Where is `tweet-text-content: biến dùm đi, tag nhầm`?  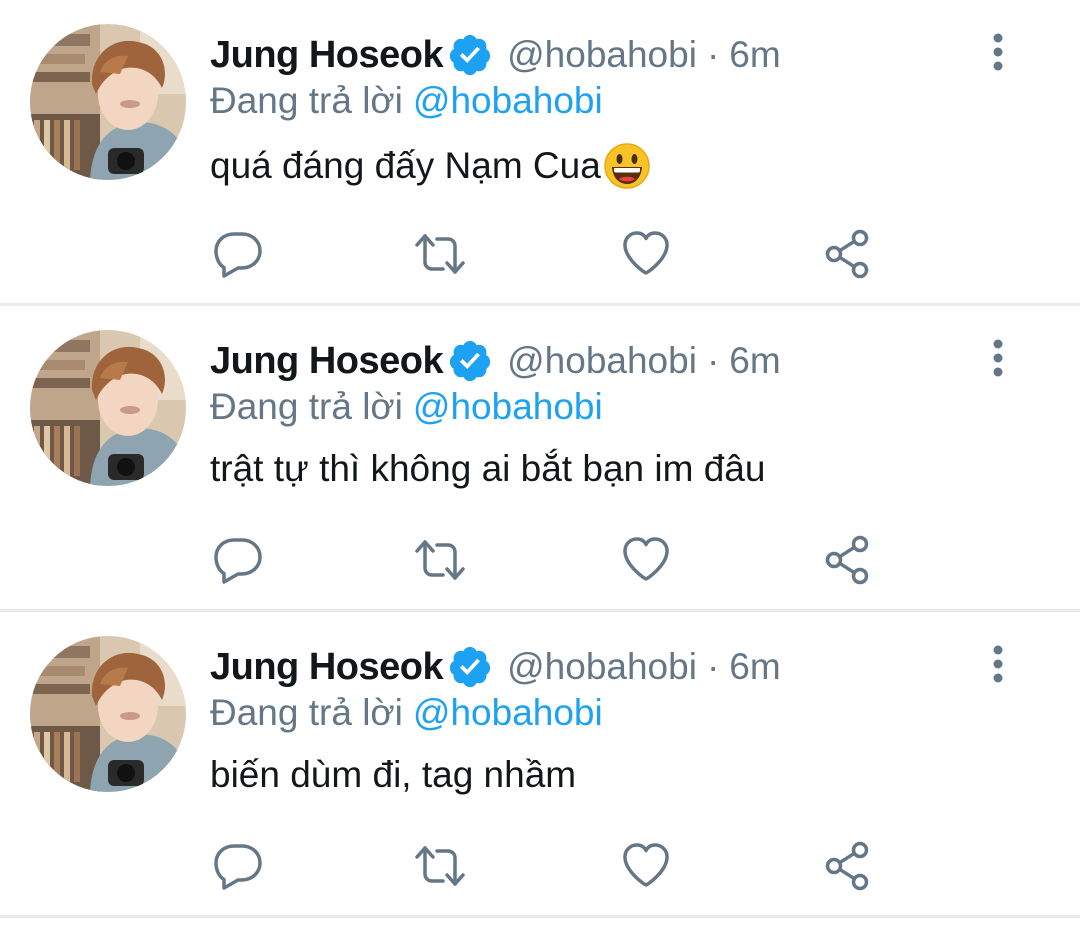
tweet-text-content: biến dùm đi, tag nhầm is located at coordinates (393, 774).